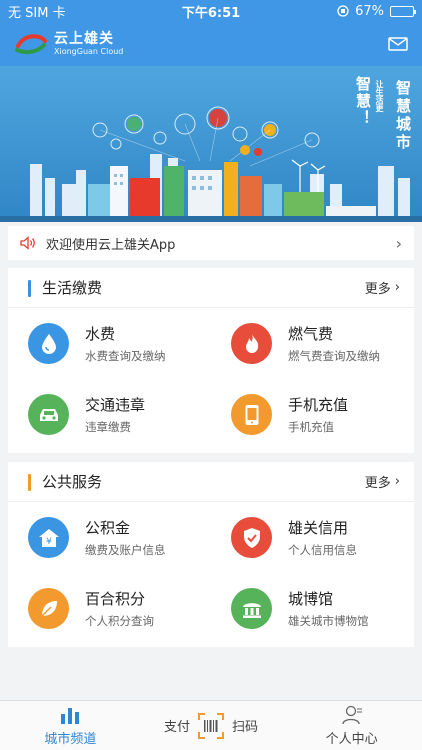 The height and width of the screenshot is (750, 422). I want to click on service-name: 雄关信用, so click(318, 527).